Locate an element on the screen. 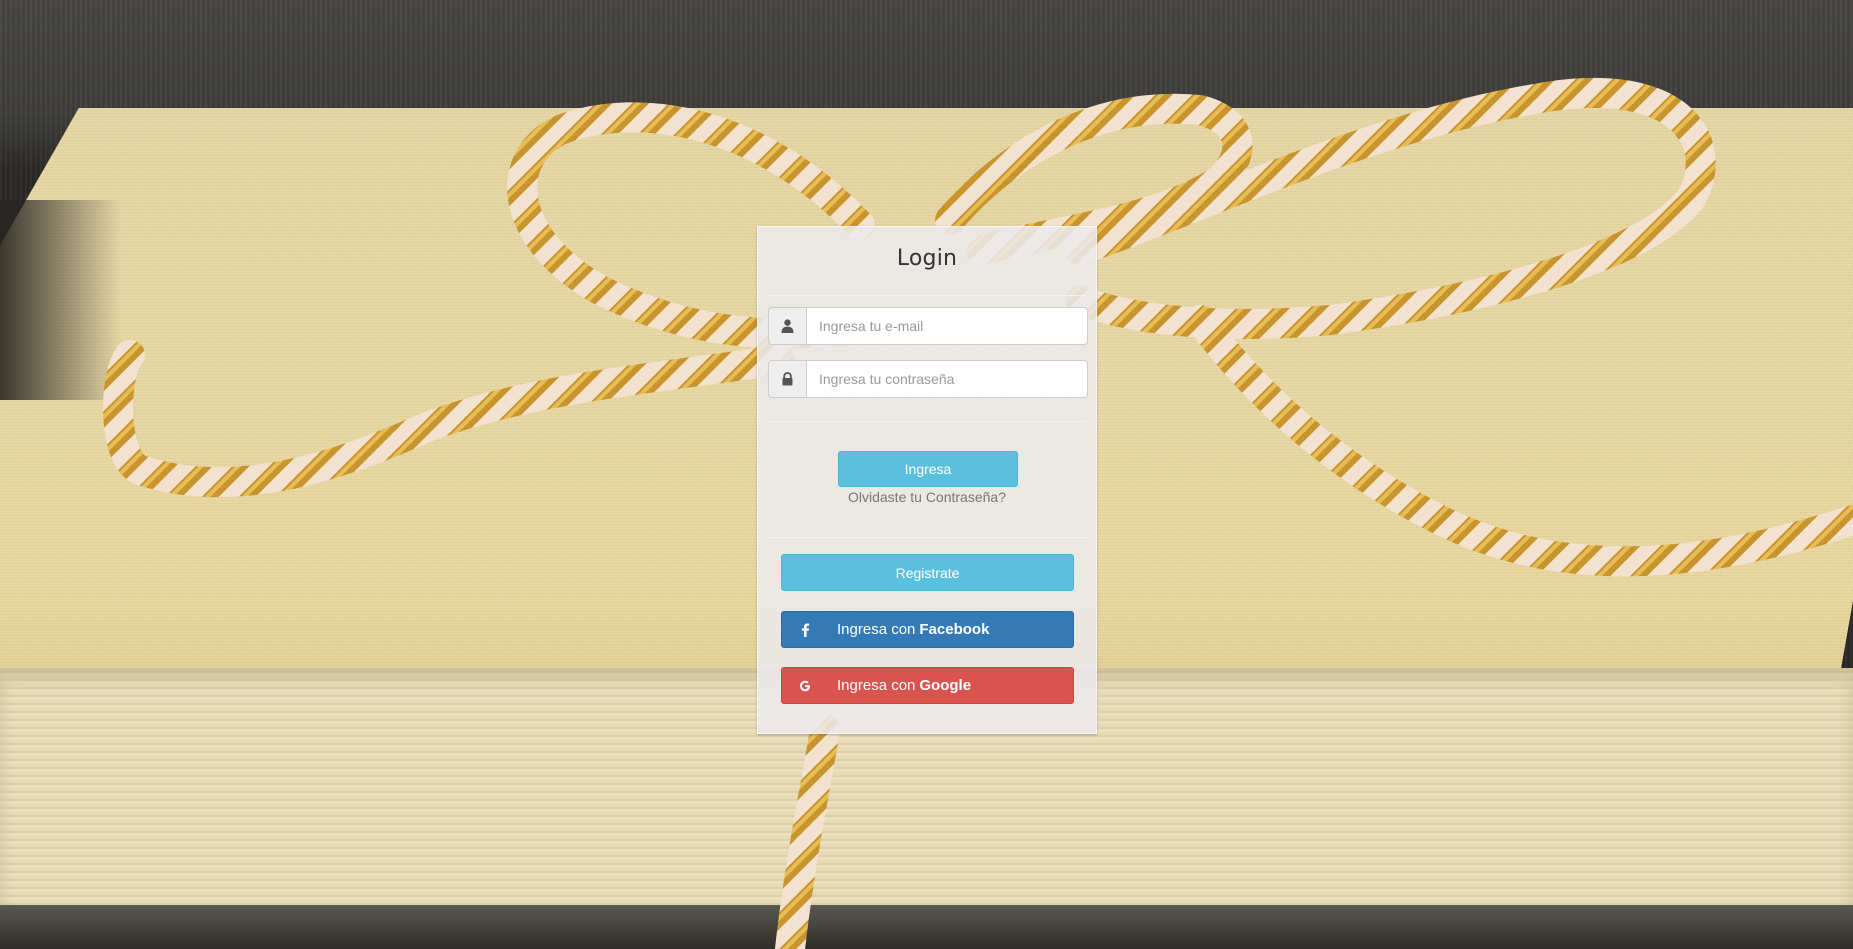 The image size is (1853, 949). email-input-group is located at coordinates (928, 326).